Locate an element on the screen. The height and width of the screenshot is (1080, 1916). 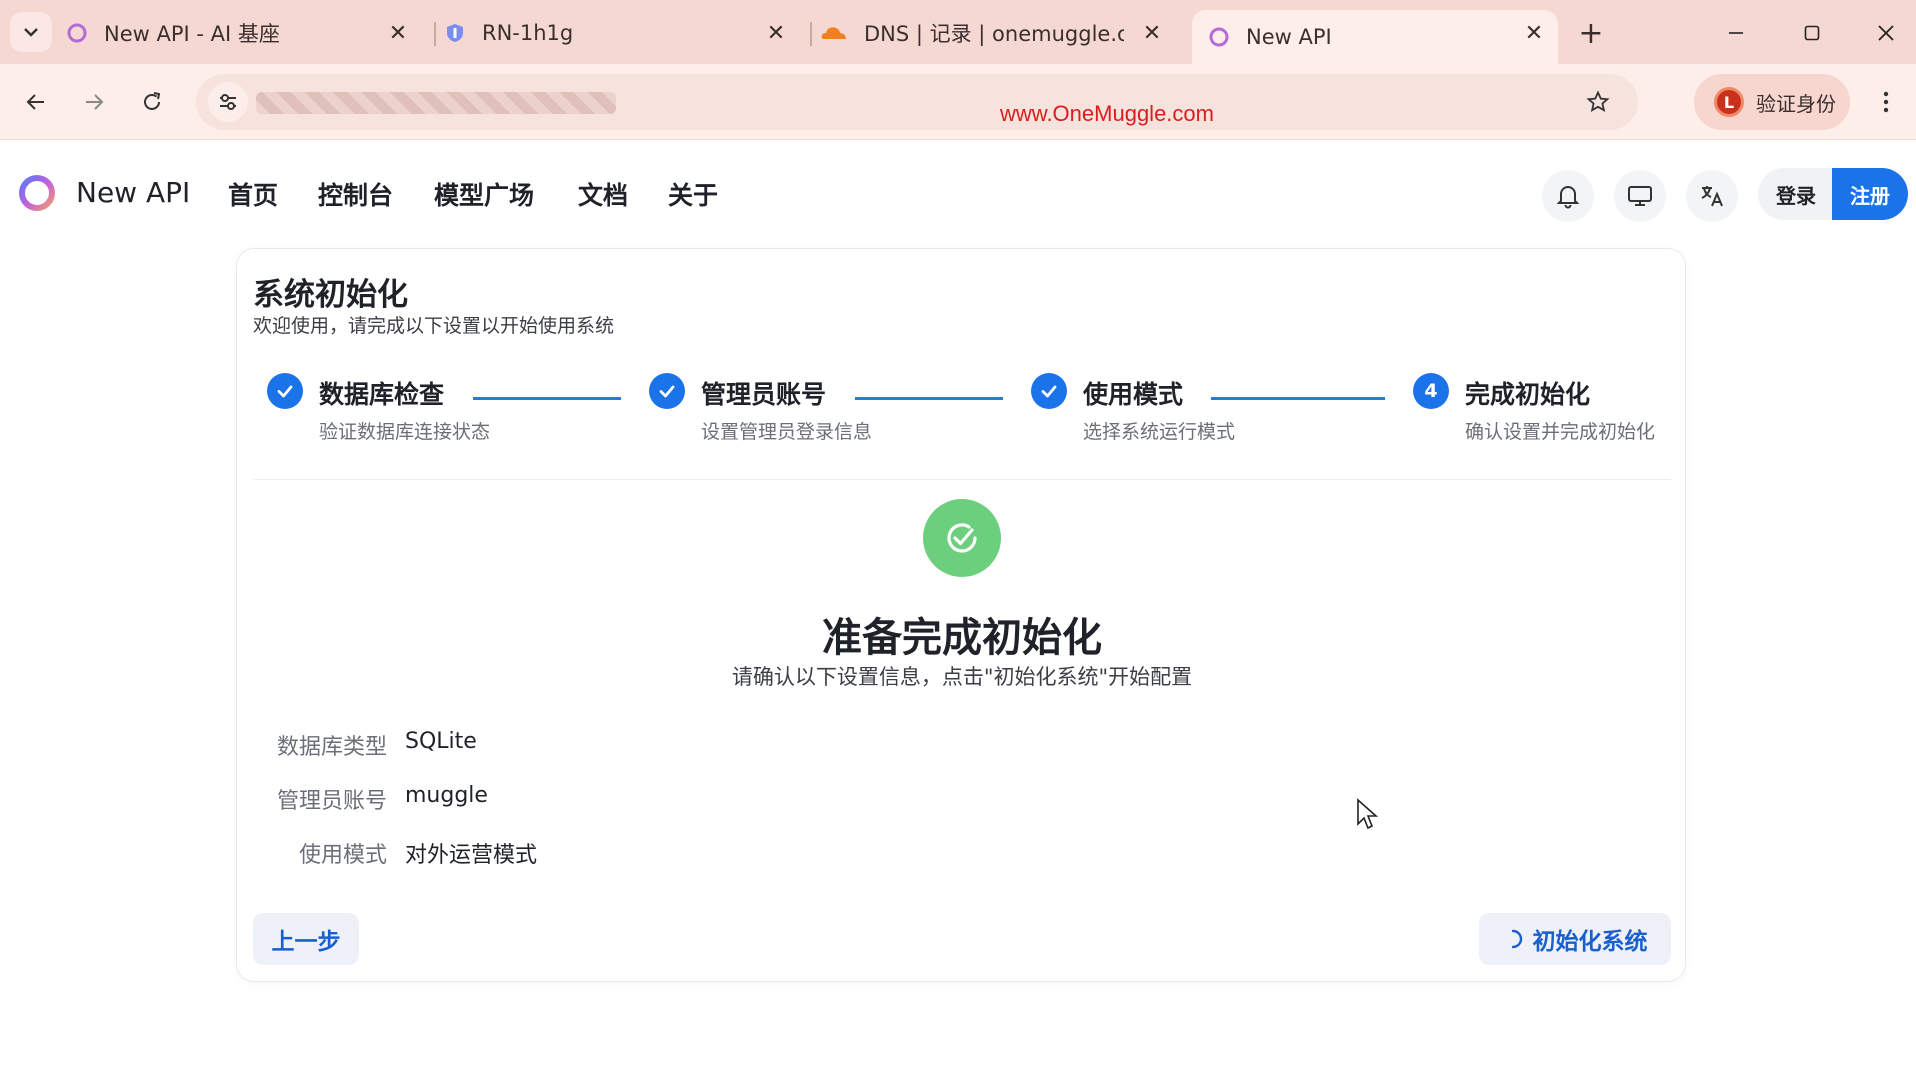
step-description: 确认设置并完成初始化 is located at coordinates (1560, 432).